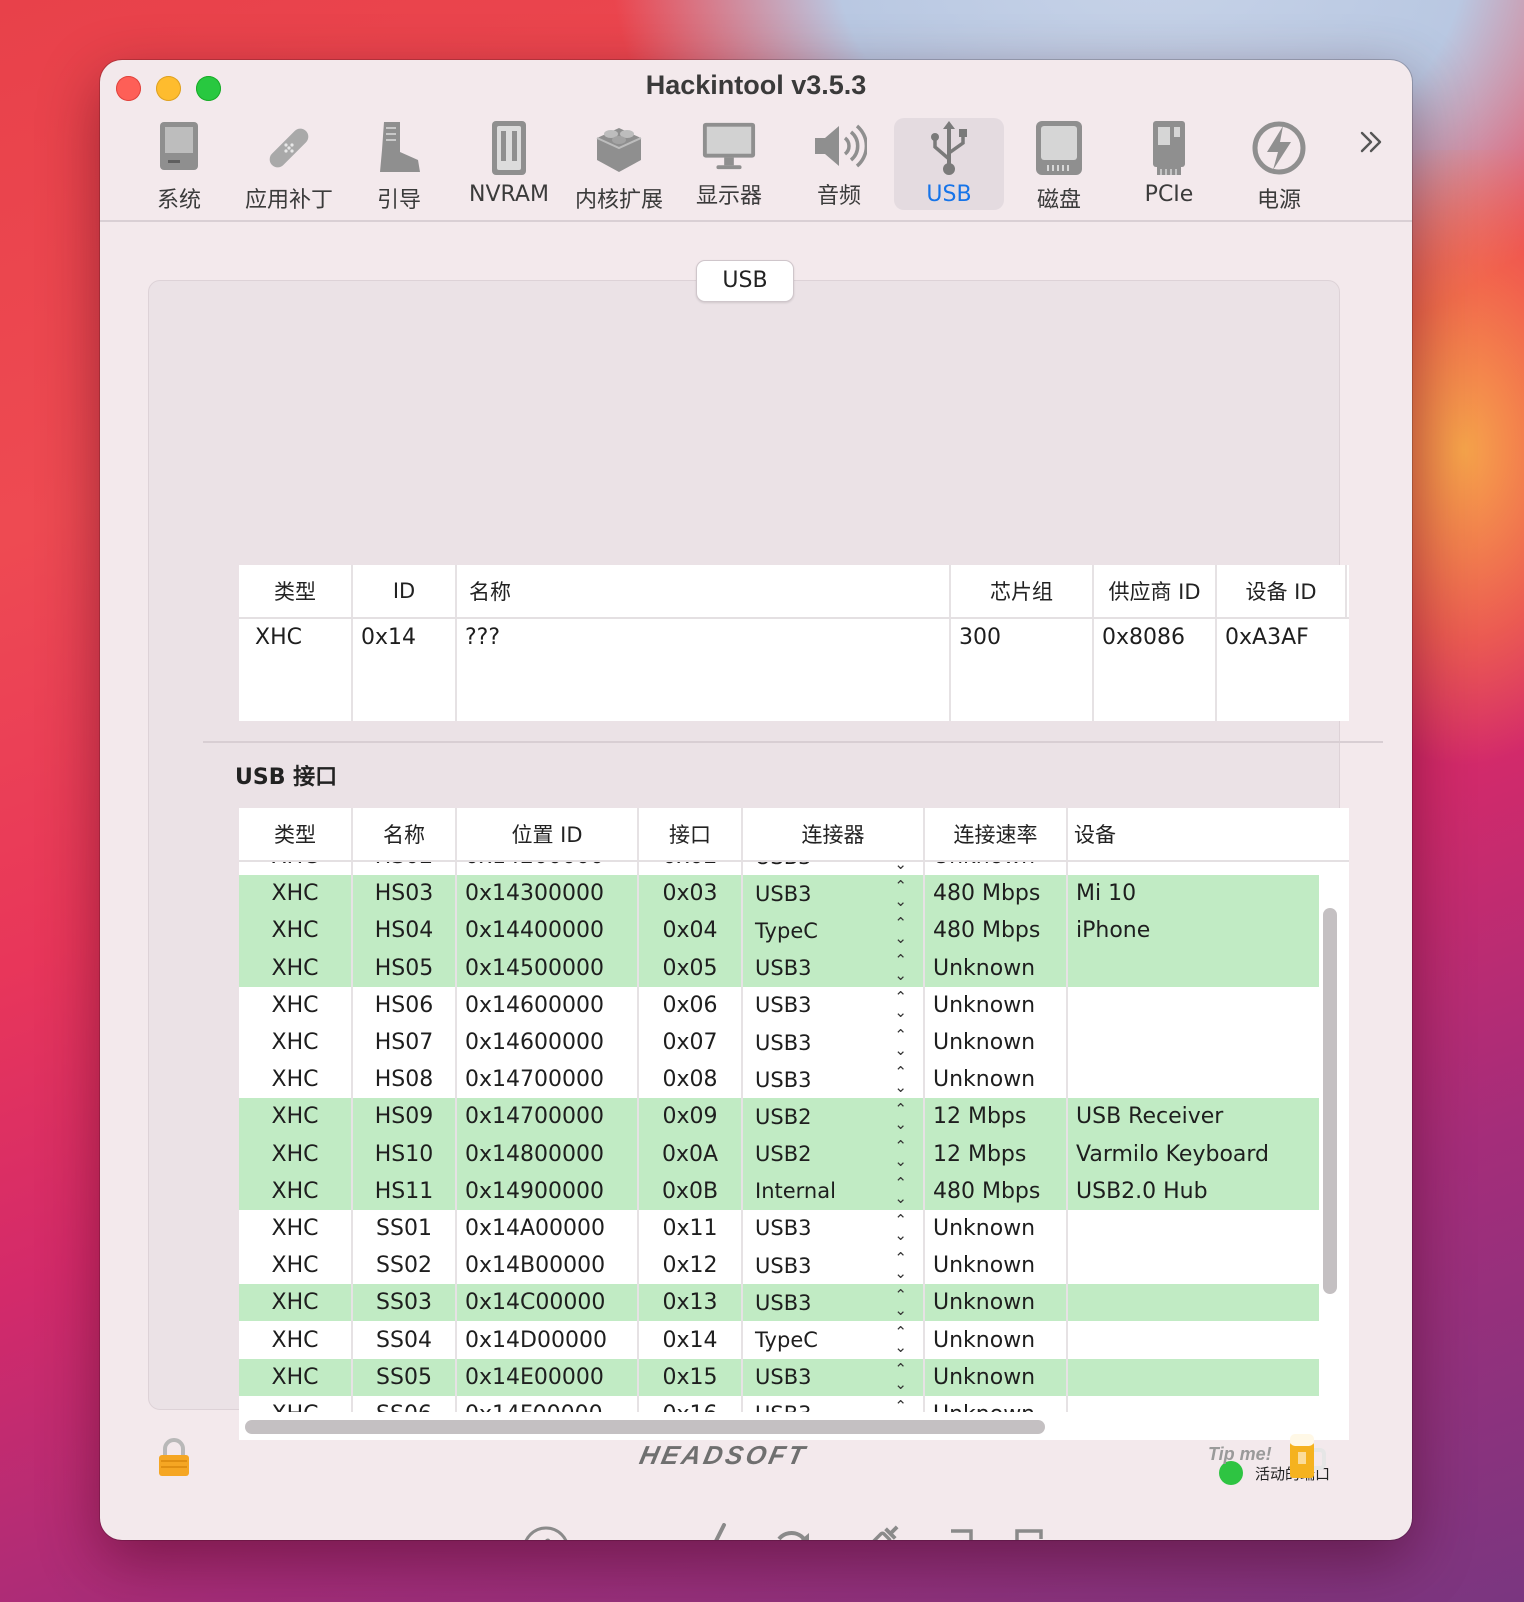 The image size is (1524, 1602). I want to click on connector-value: USB2, so click(783, 1116).